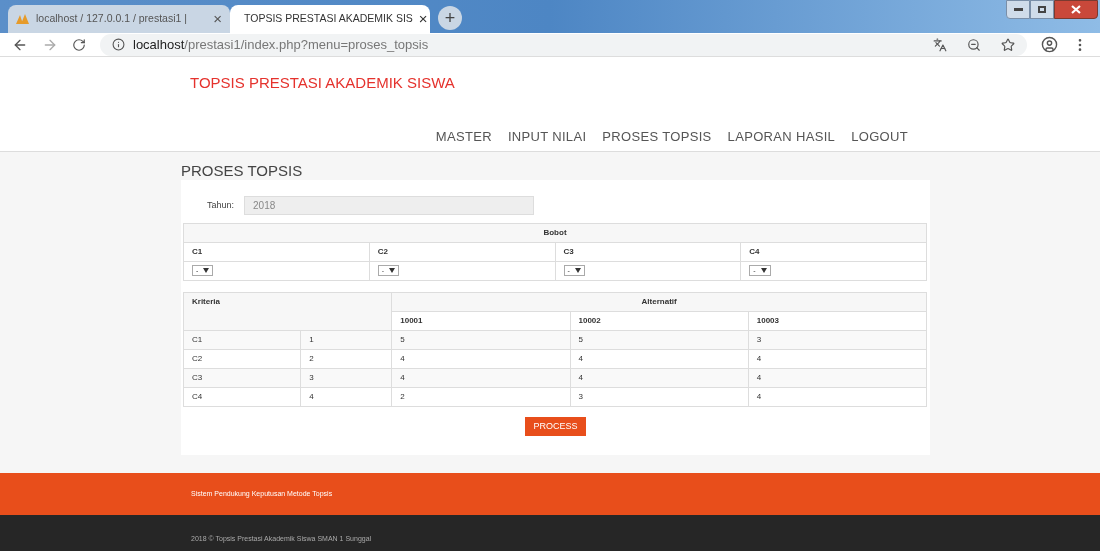  Describe the element at coordinates (79, 44) in the screenshot. I see `reload-icon` at that location.